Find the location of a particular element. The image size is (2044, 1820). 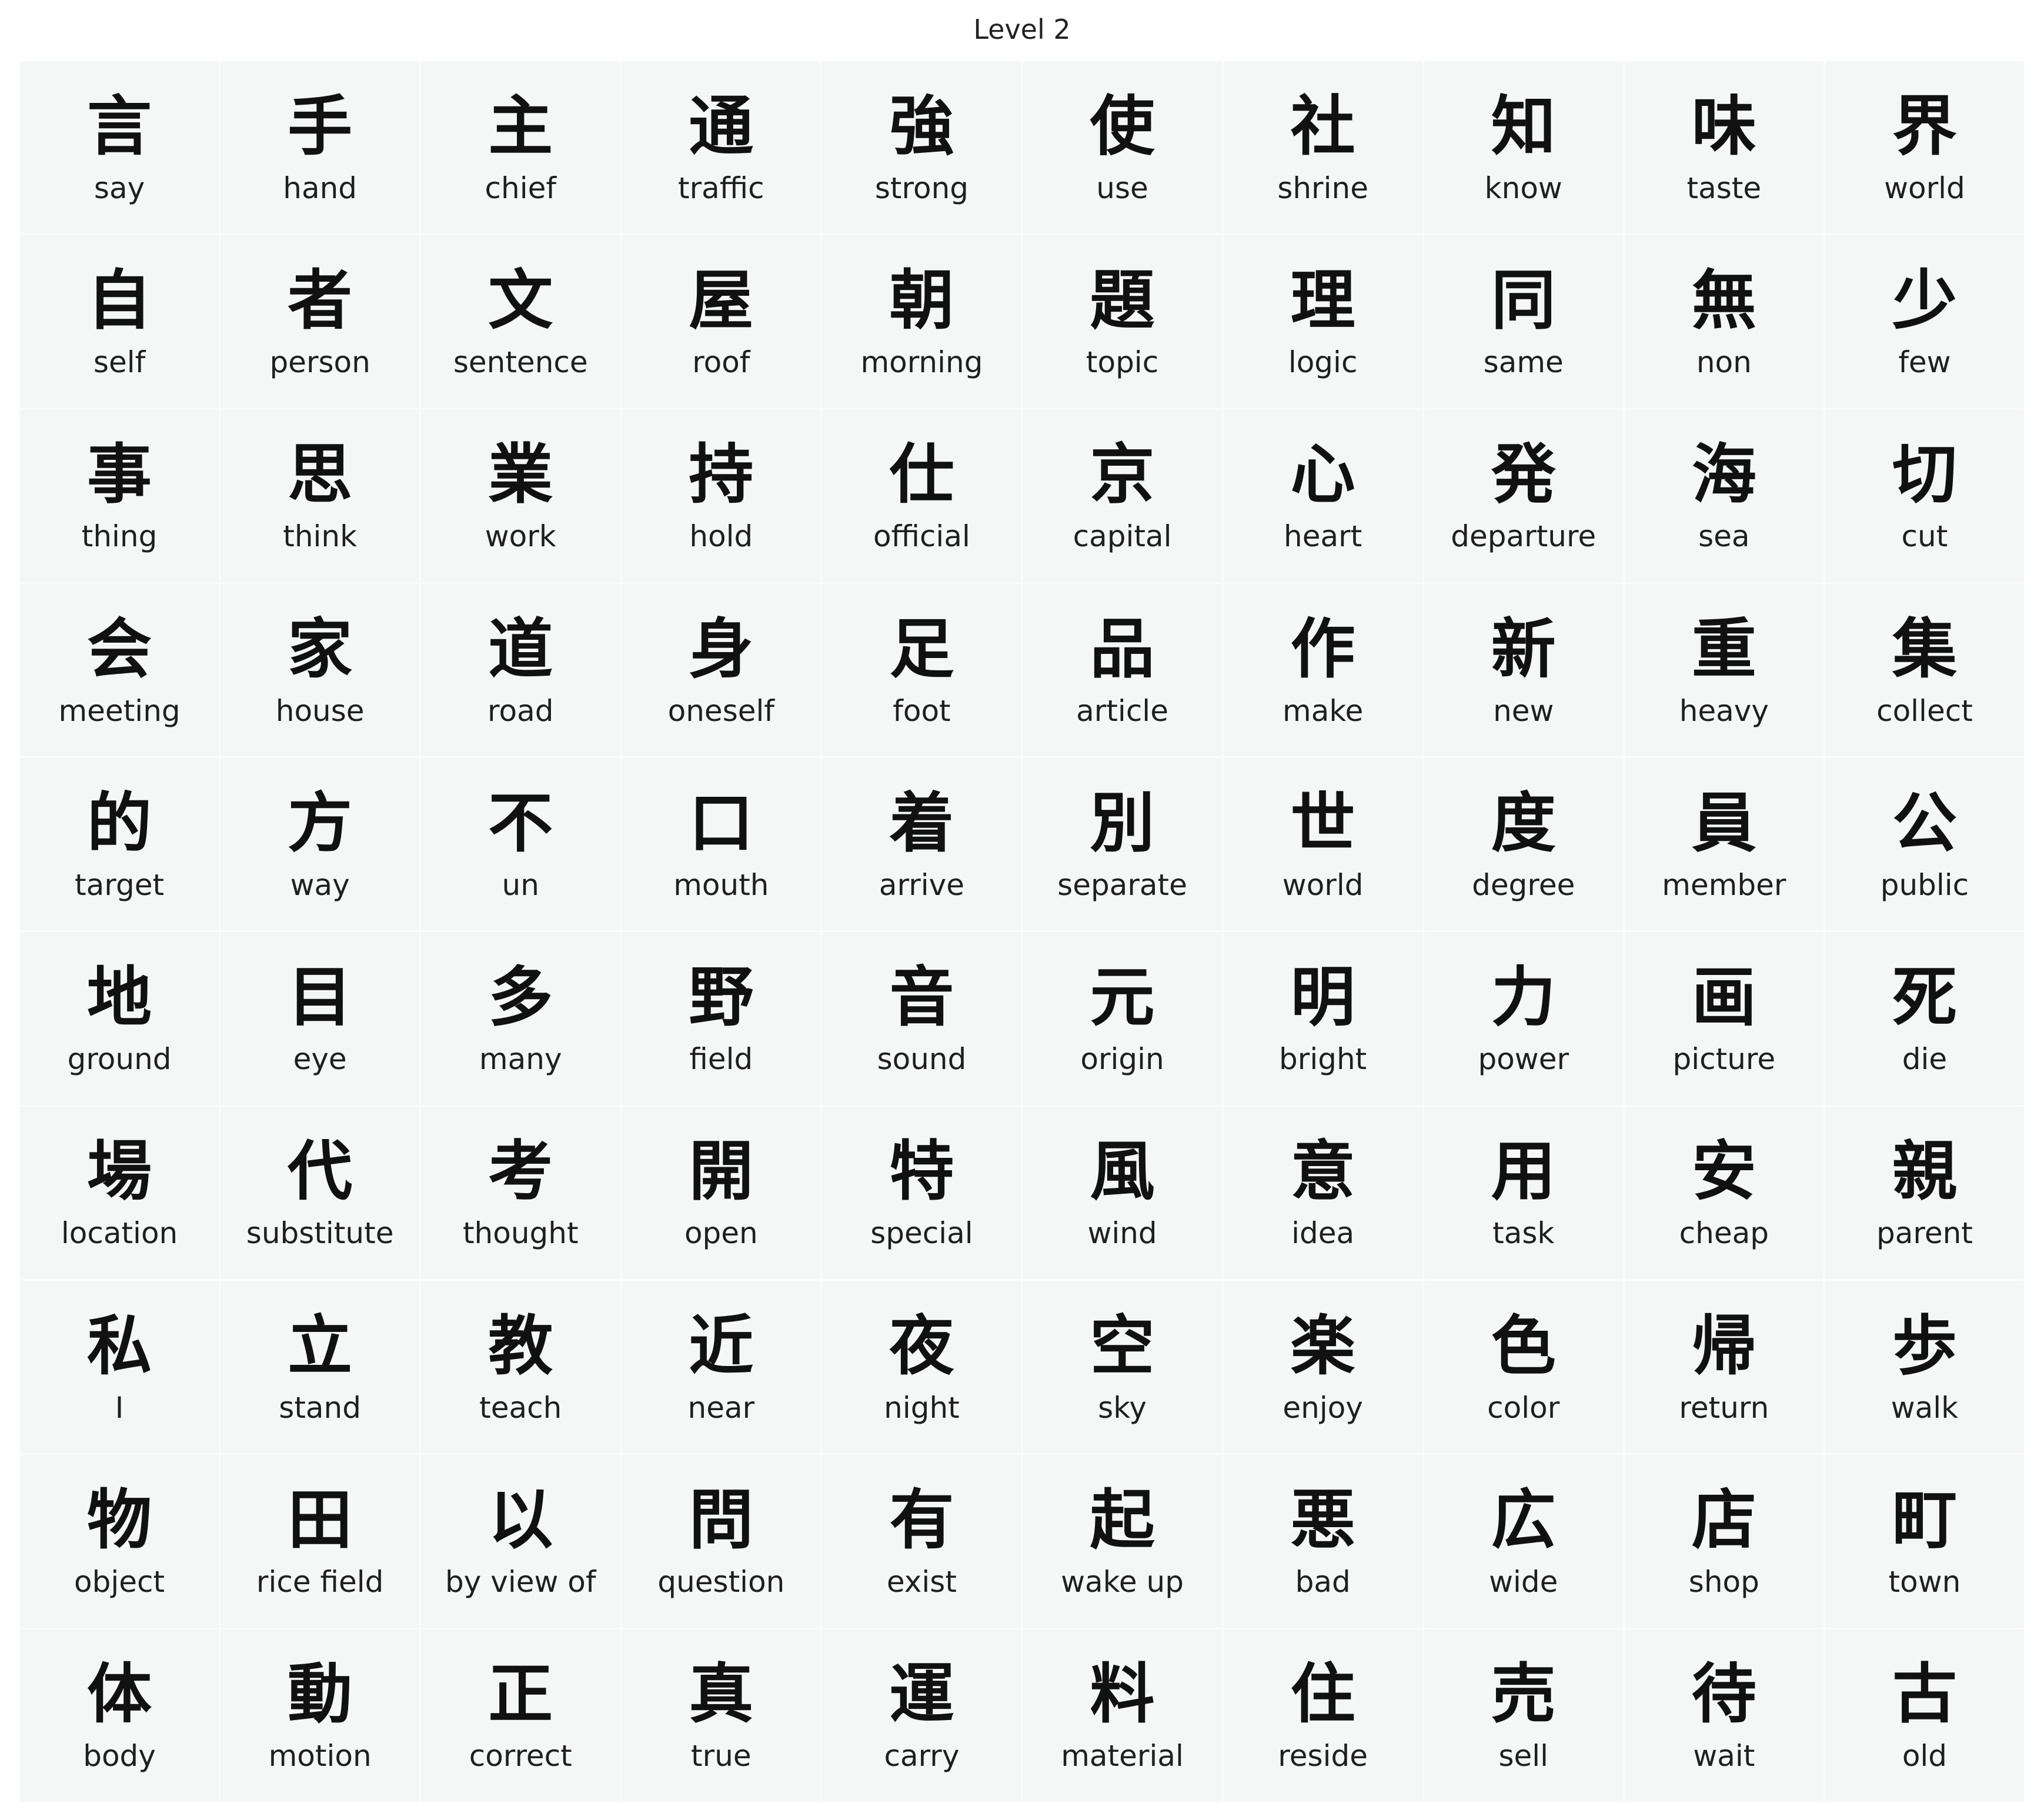

kanji-character: 力 is located at coordinates (1524, 998).